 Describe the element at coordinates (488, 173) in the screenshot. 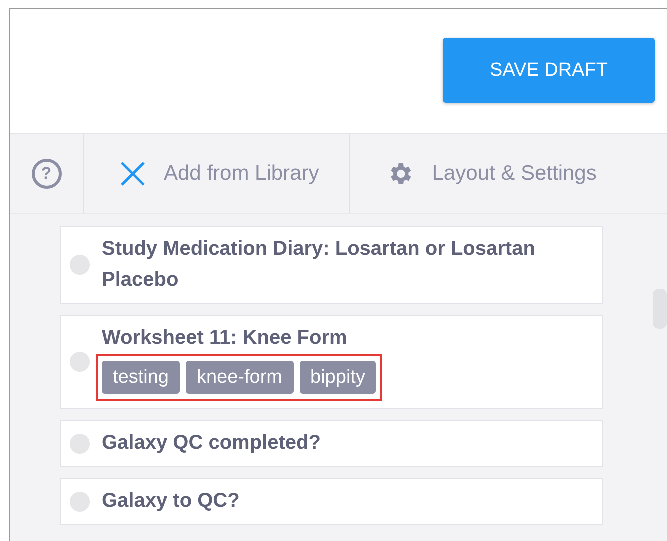

I see `layout-settings-button: Layout & Settings` at that location.